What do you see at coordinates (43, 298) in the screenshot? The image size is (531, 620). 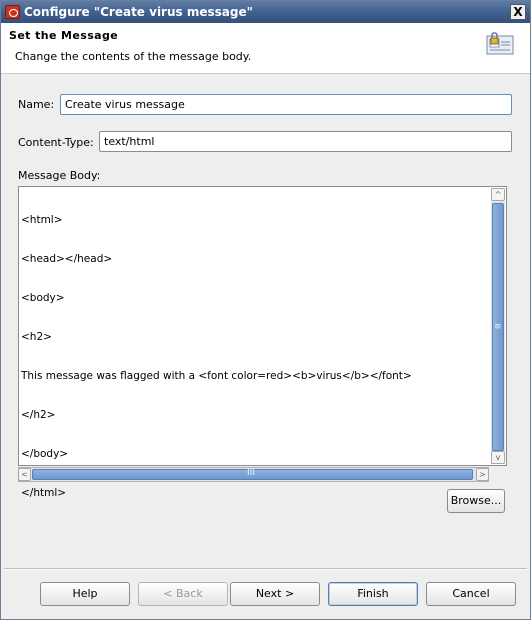 I see `message-body-line: <body>` at bounding box center [43, 298].